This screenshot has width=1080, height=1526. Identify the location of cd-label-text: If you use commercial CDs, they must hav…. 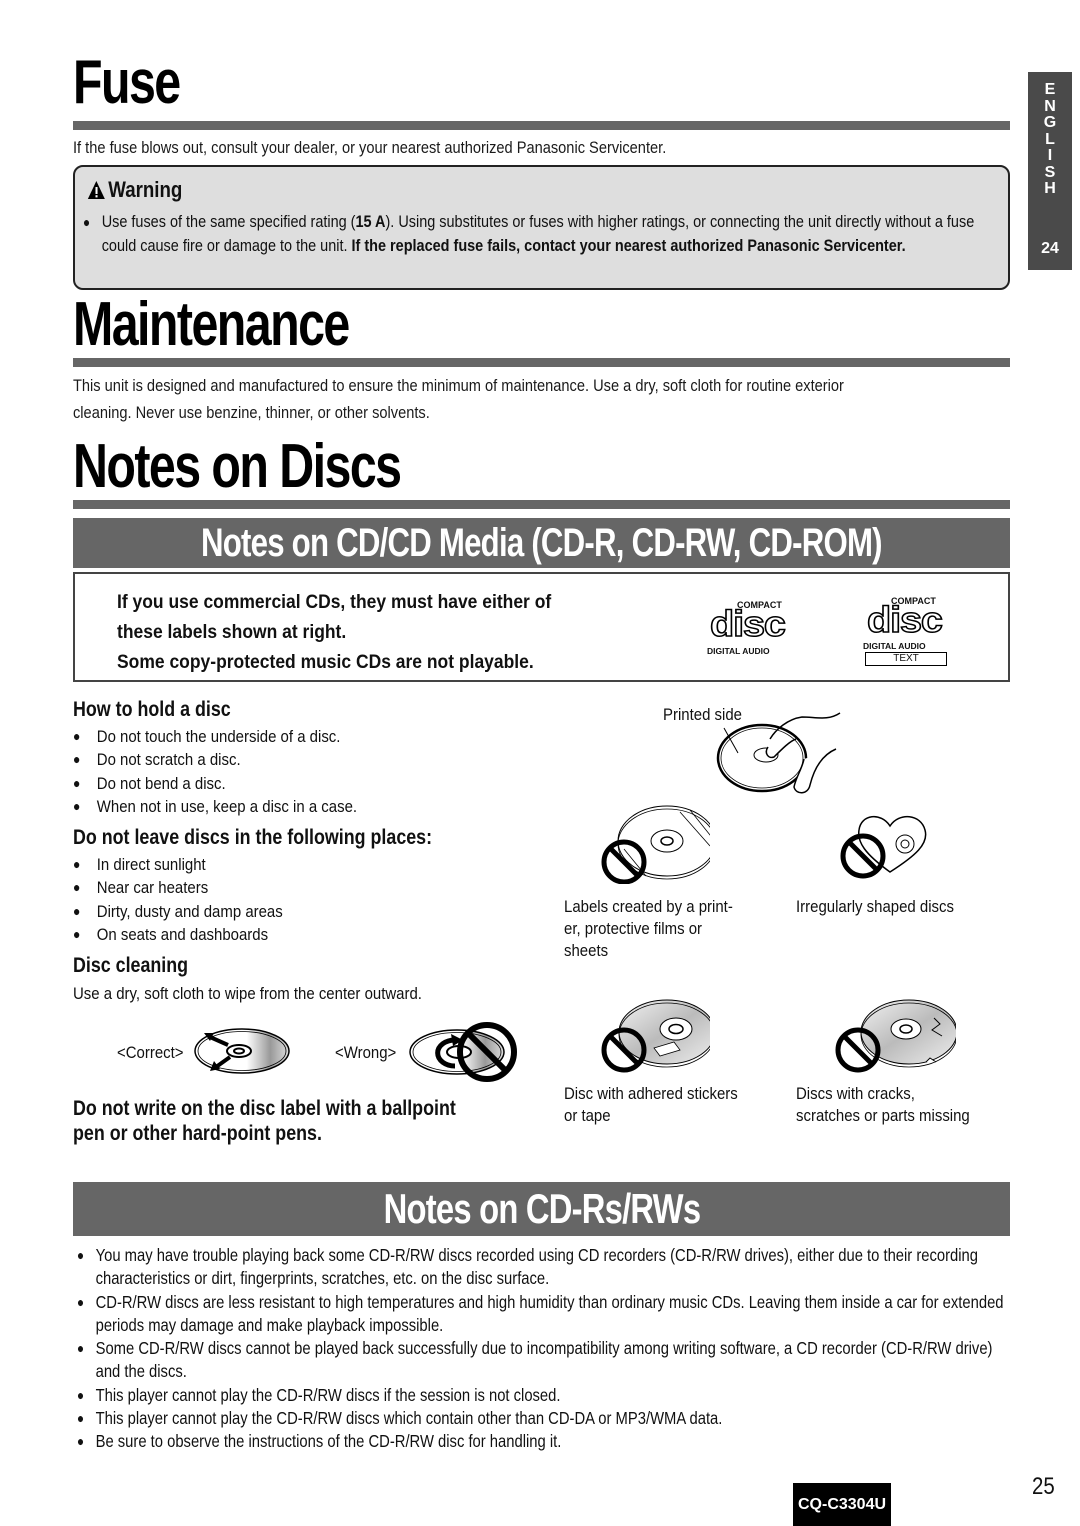
(334, 633).